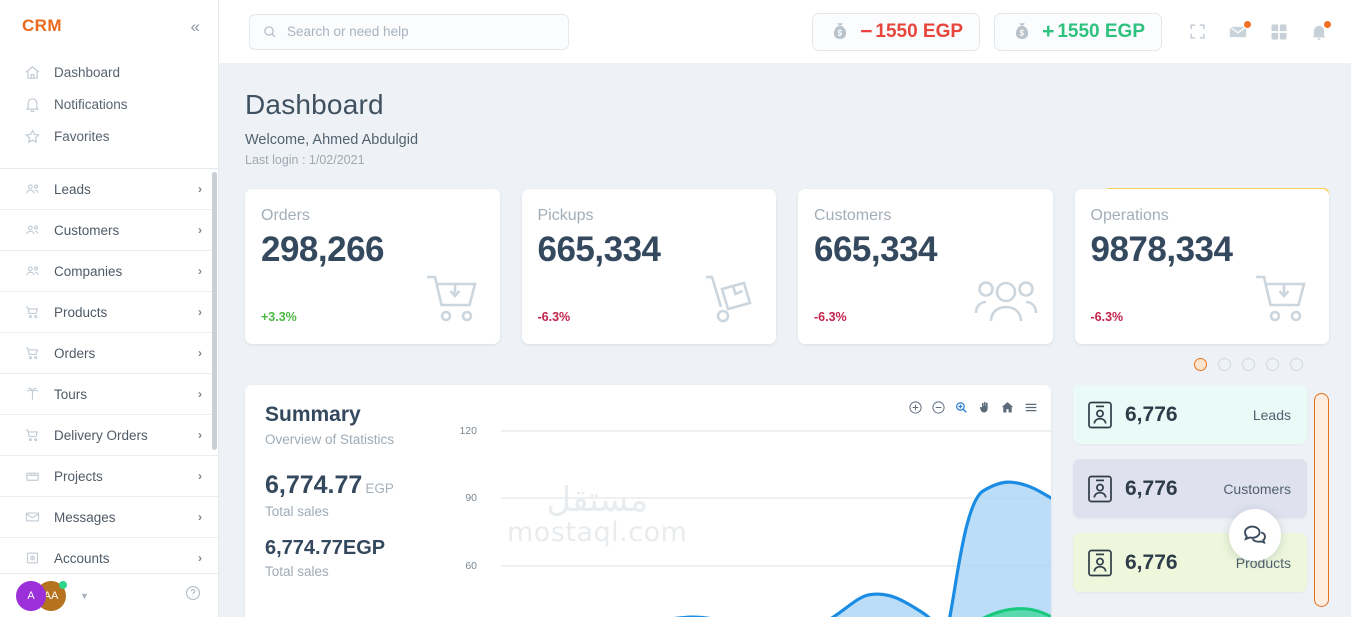  I want to click on star-icon, so click(32, 136).